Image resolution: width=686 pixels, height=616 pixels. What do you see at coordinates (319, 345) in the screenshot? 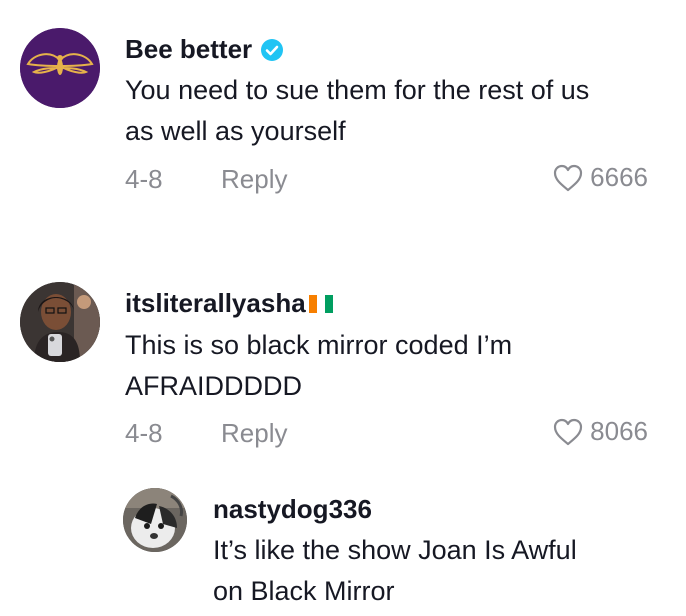
I see `comment-text-line: This is so black mirror coded I’m` at bounding box center [319, 345].